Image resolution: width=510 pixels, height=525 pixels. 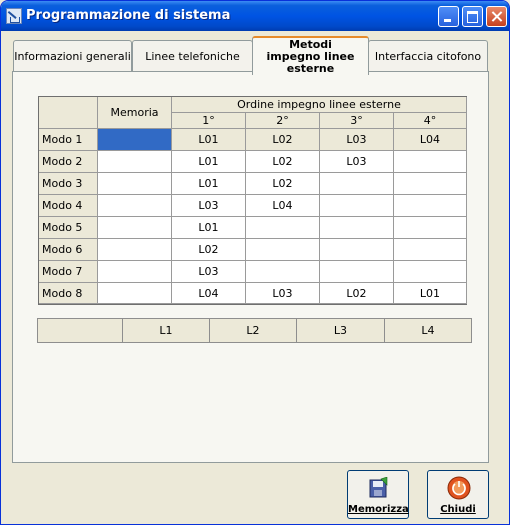 I want to click on line-bar-l1: L1, so click(x=166, y=330).